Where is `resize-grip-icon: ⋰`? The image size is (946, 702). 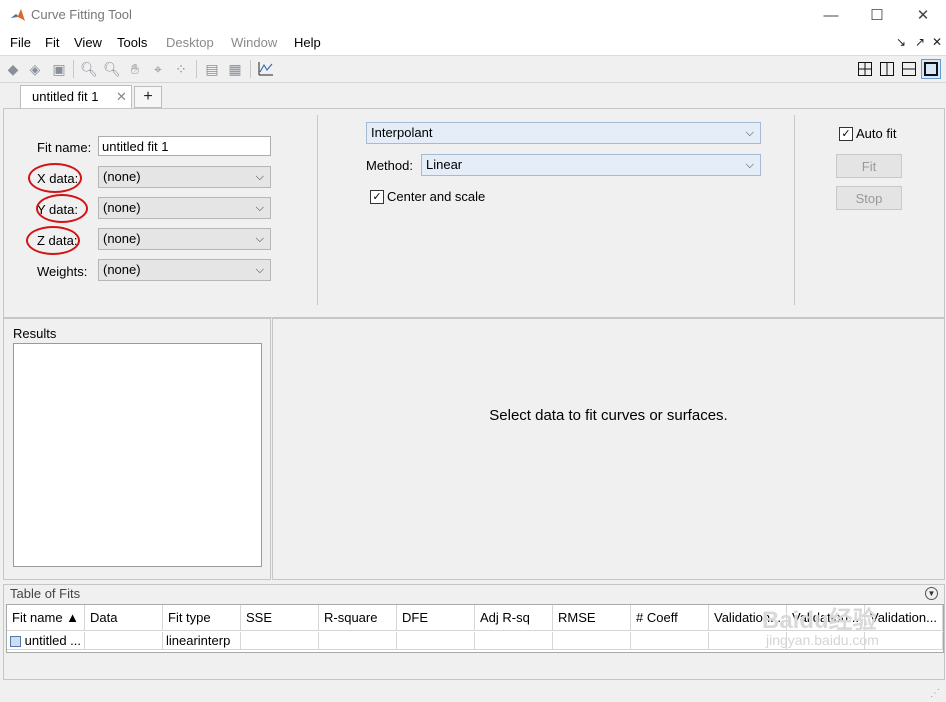 resize-grip-icon: ⋰ is located at coordinates (935, 693).